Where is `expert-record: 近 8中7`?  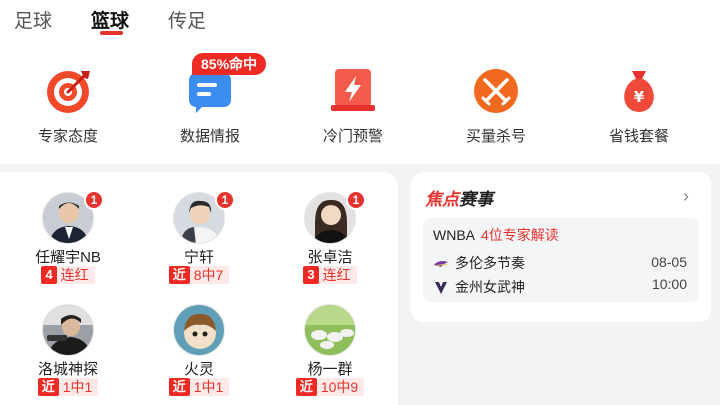 expert-record: 近 8中7 is located at coordinates (199, 275).